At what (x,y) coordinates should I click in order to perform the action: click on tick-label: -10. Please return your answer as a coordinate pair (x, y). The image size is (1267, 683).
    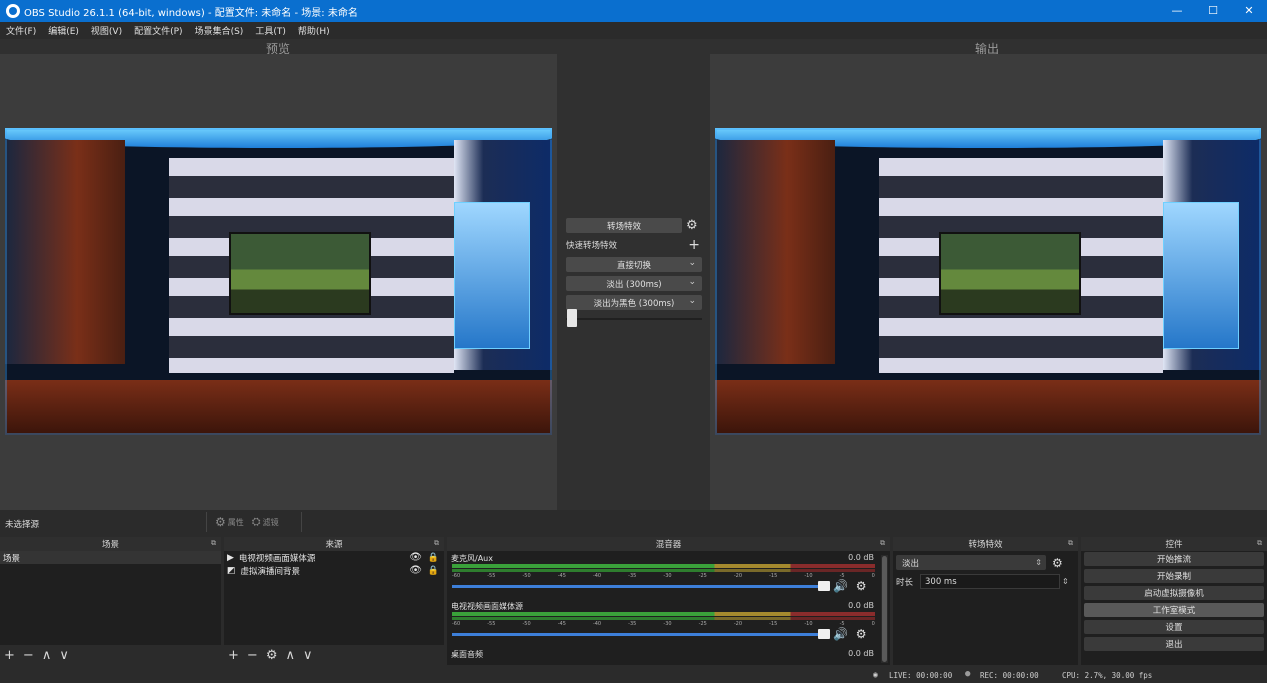
    Looking at the image, I should click on (808, 576).